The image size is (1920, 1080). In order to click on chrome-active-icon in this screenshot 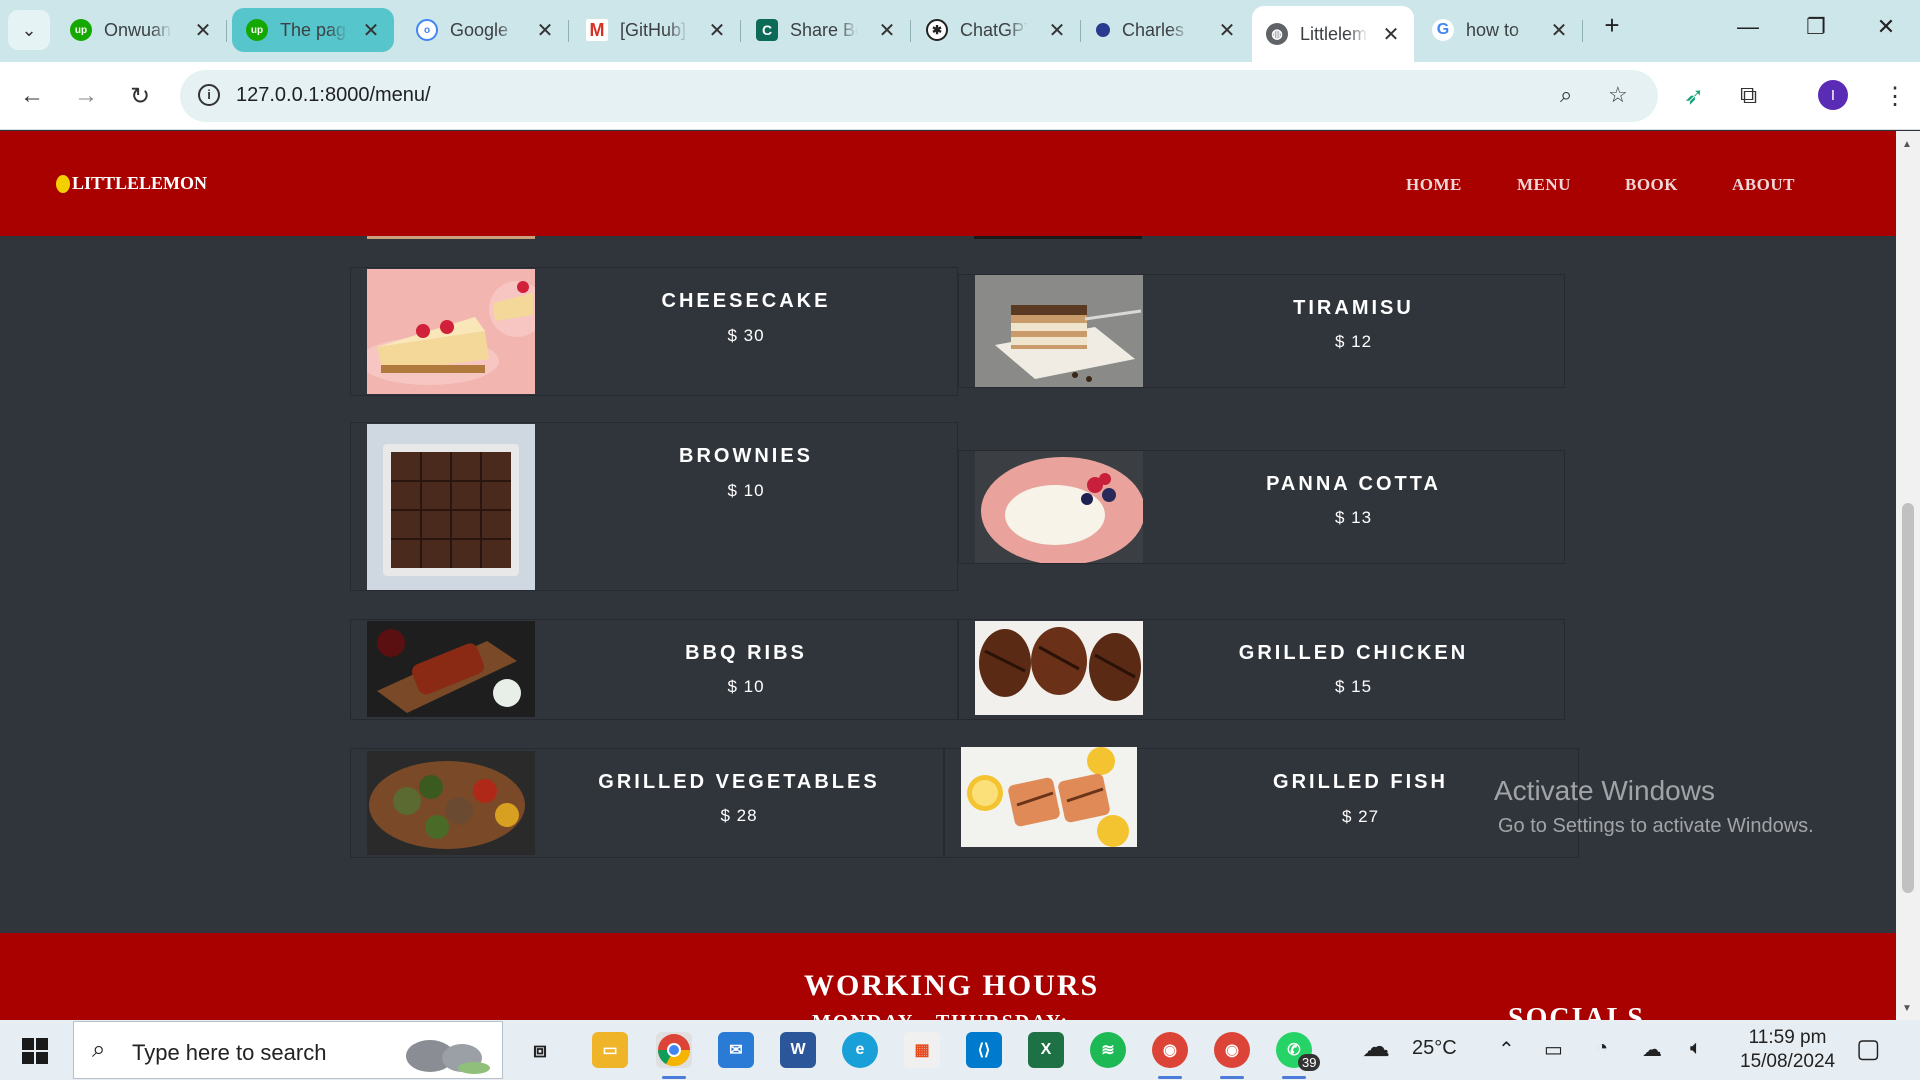, I will do `click(674, 1055)`.